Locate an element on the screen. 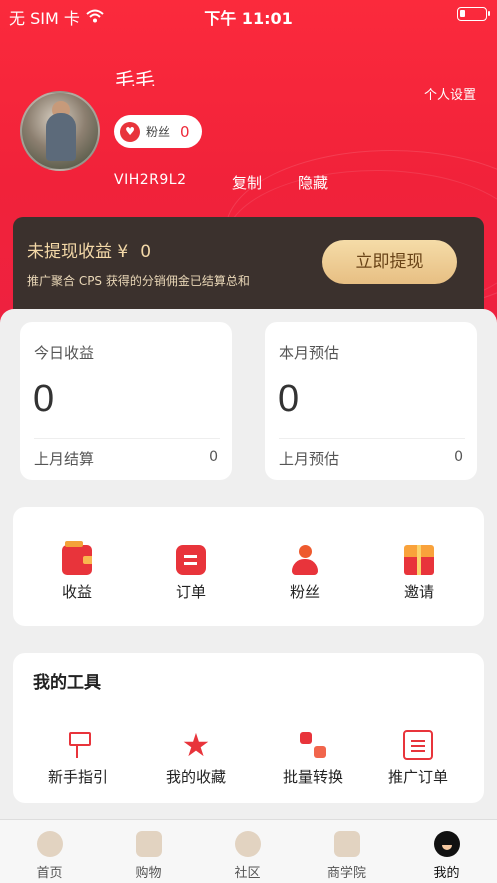 The width and height of the screenshot is (497, 883). status-bar: 无 SIM 卡 下午 11:01 is located at coordinates (248, 15).